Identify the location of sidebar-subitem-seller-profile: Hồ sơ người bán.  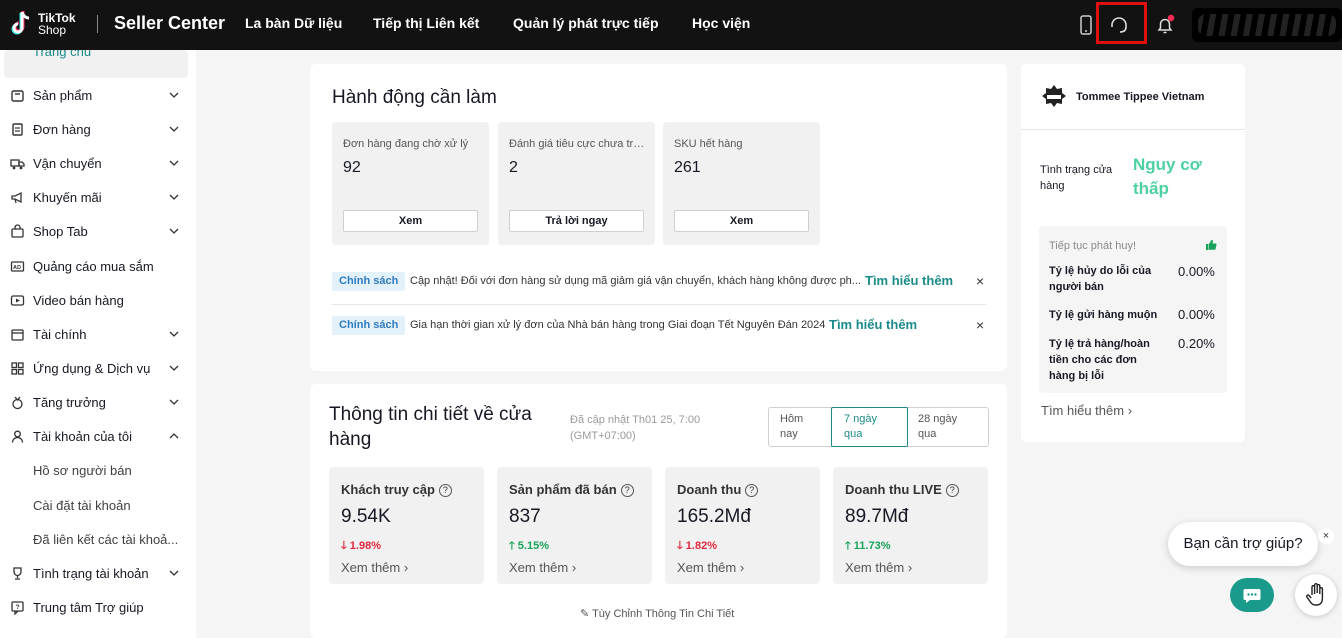
(82, 470).